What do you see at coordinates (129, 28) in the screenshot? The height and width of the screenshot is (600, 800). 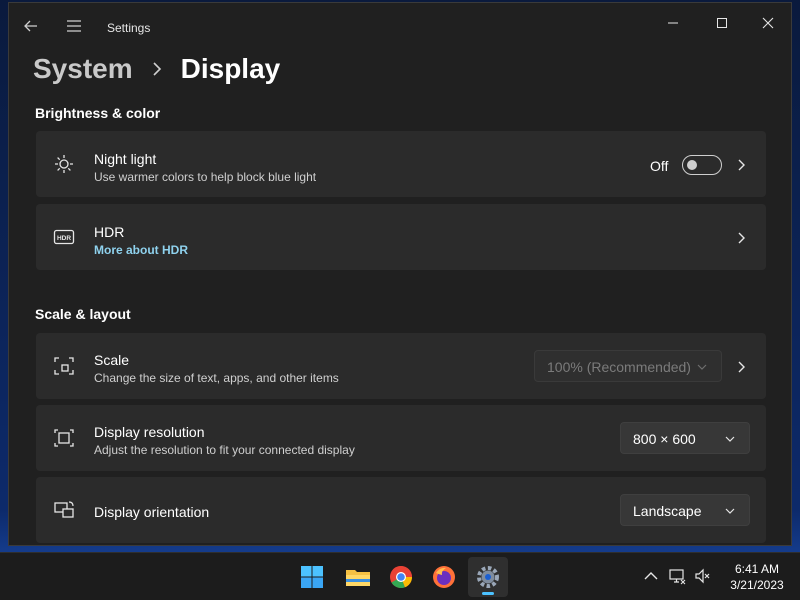 I see `window-title: Settings` at bounding box center [129, 28].